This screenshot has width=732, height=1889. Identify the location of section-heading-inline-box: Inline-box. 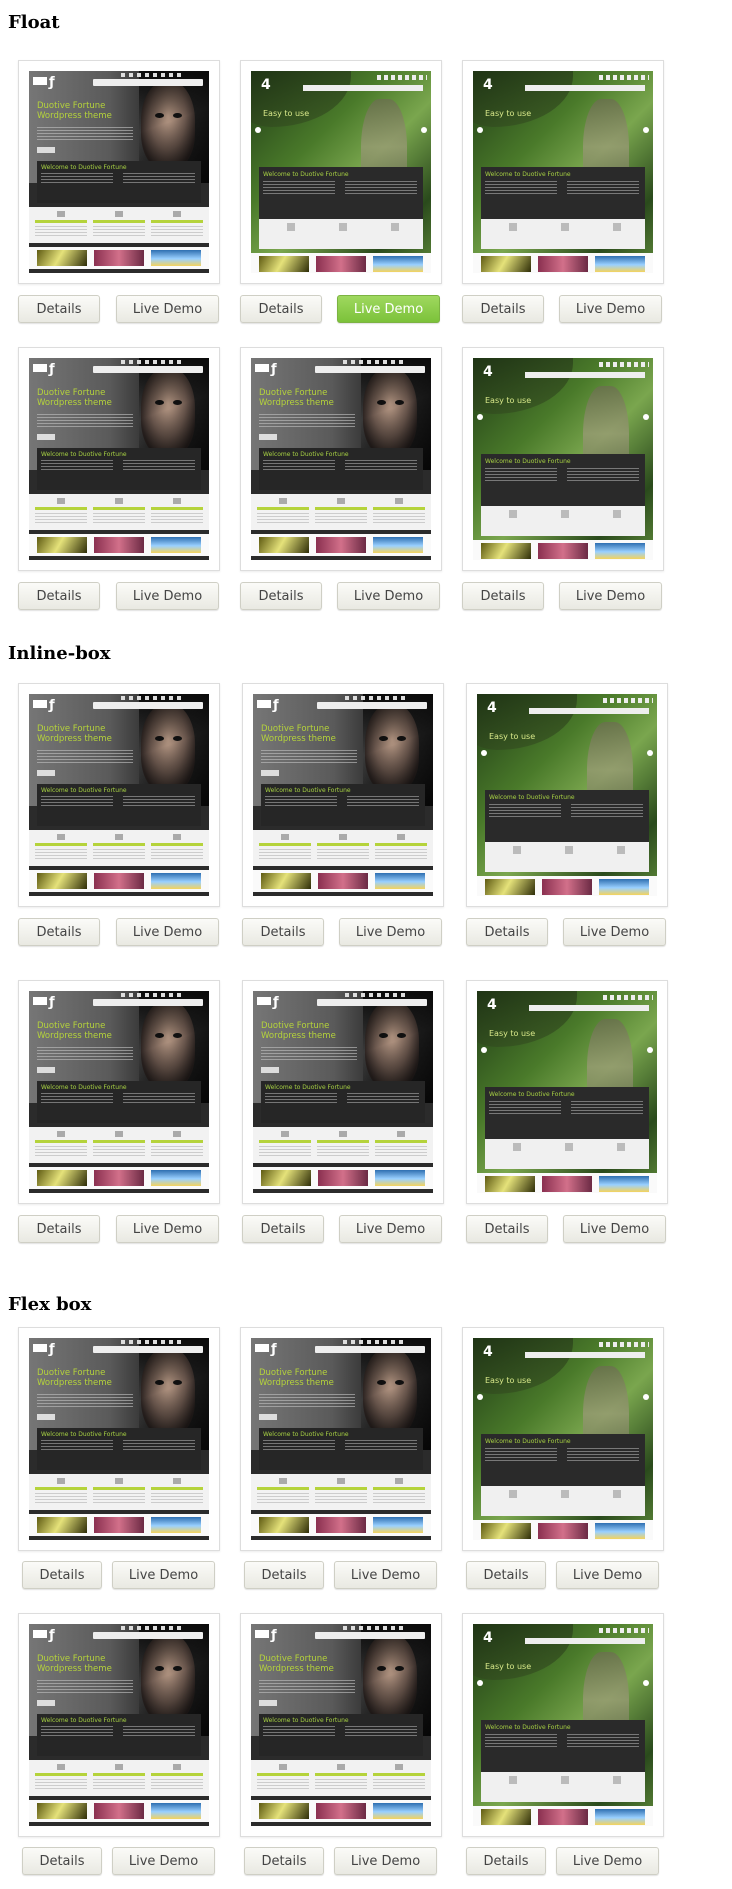
(59, 653).